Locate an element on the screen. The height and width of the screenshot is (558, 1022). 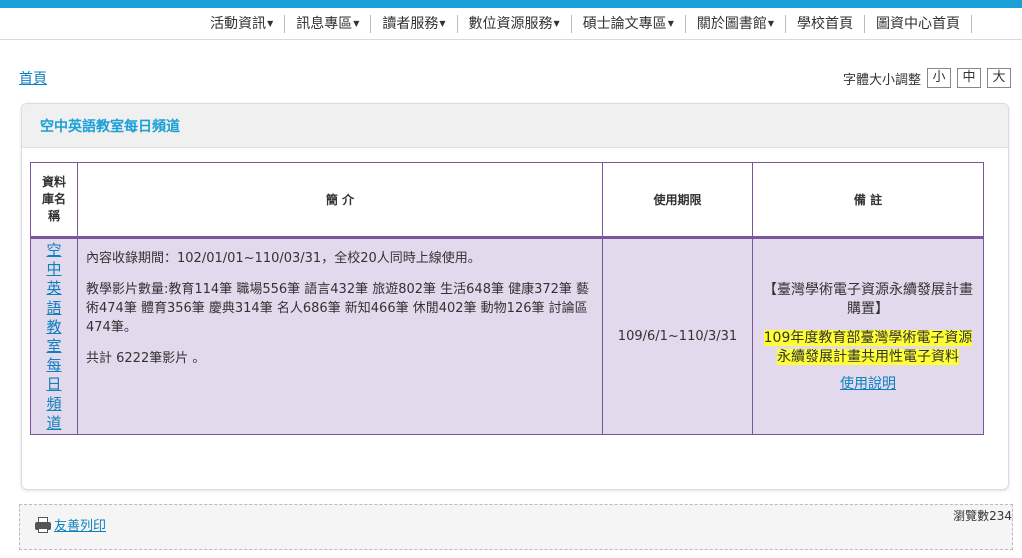
nav-reader-services: 讀者服務▼ is located at coordinates (414, 23).